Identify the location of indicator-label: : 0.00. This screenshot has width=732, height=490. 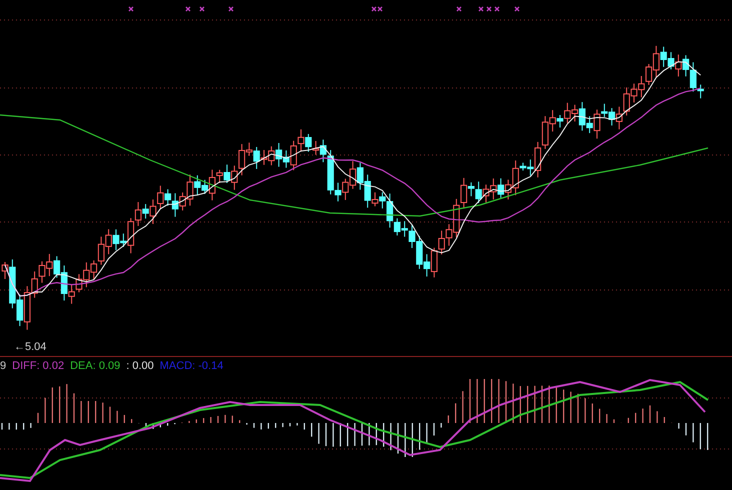
(140, 367).